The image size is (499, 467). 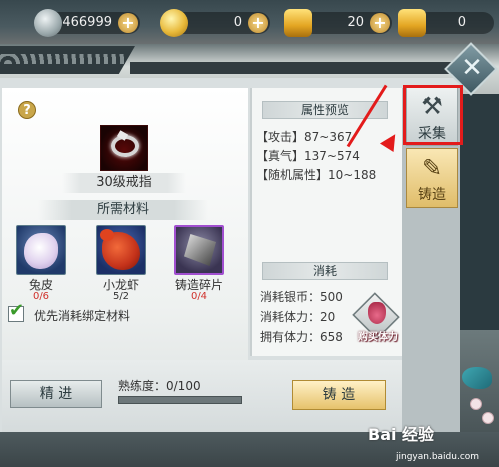 What do you see at coordinates (472, 68) in the screenshot?
I see `close-icon: ✕` at bounding box center [472, 68].